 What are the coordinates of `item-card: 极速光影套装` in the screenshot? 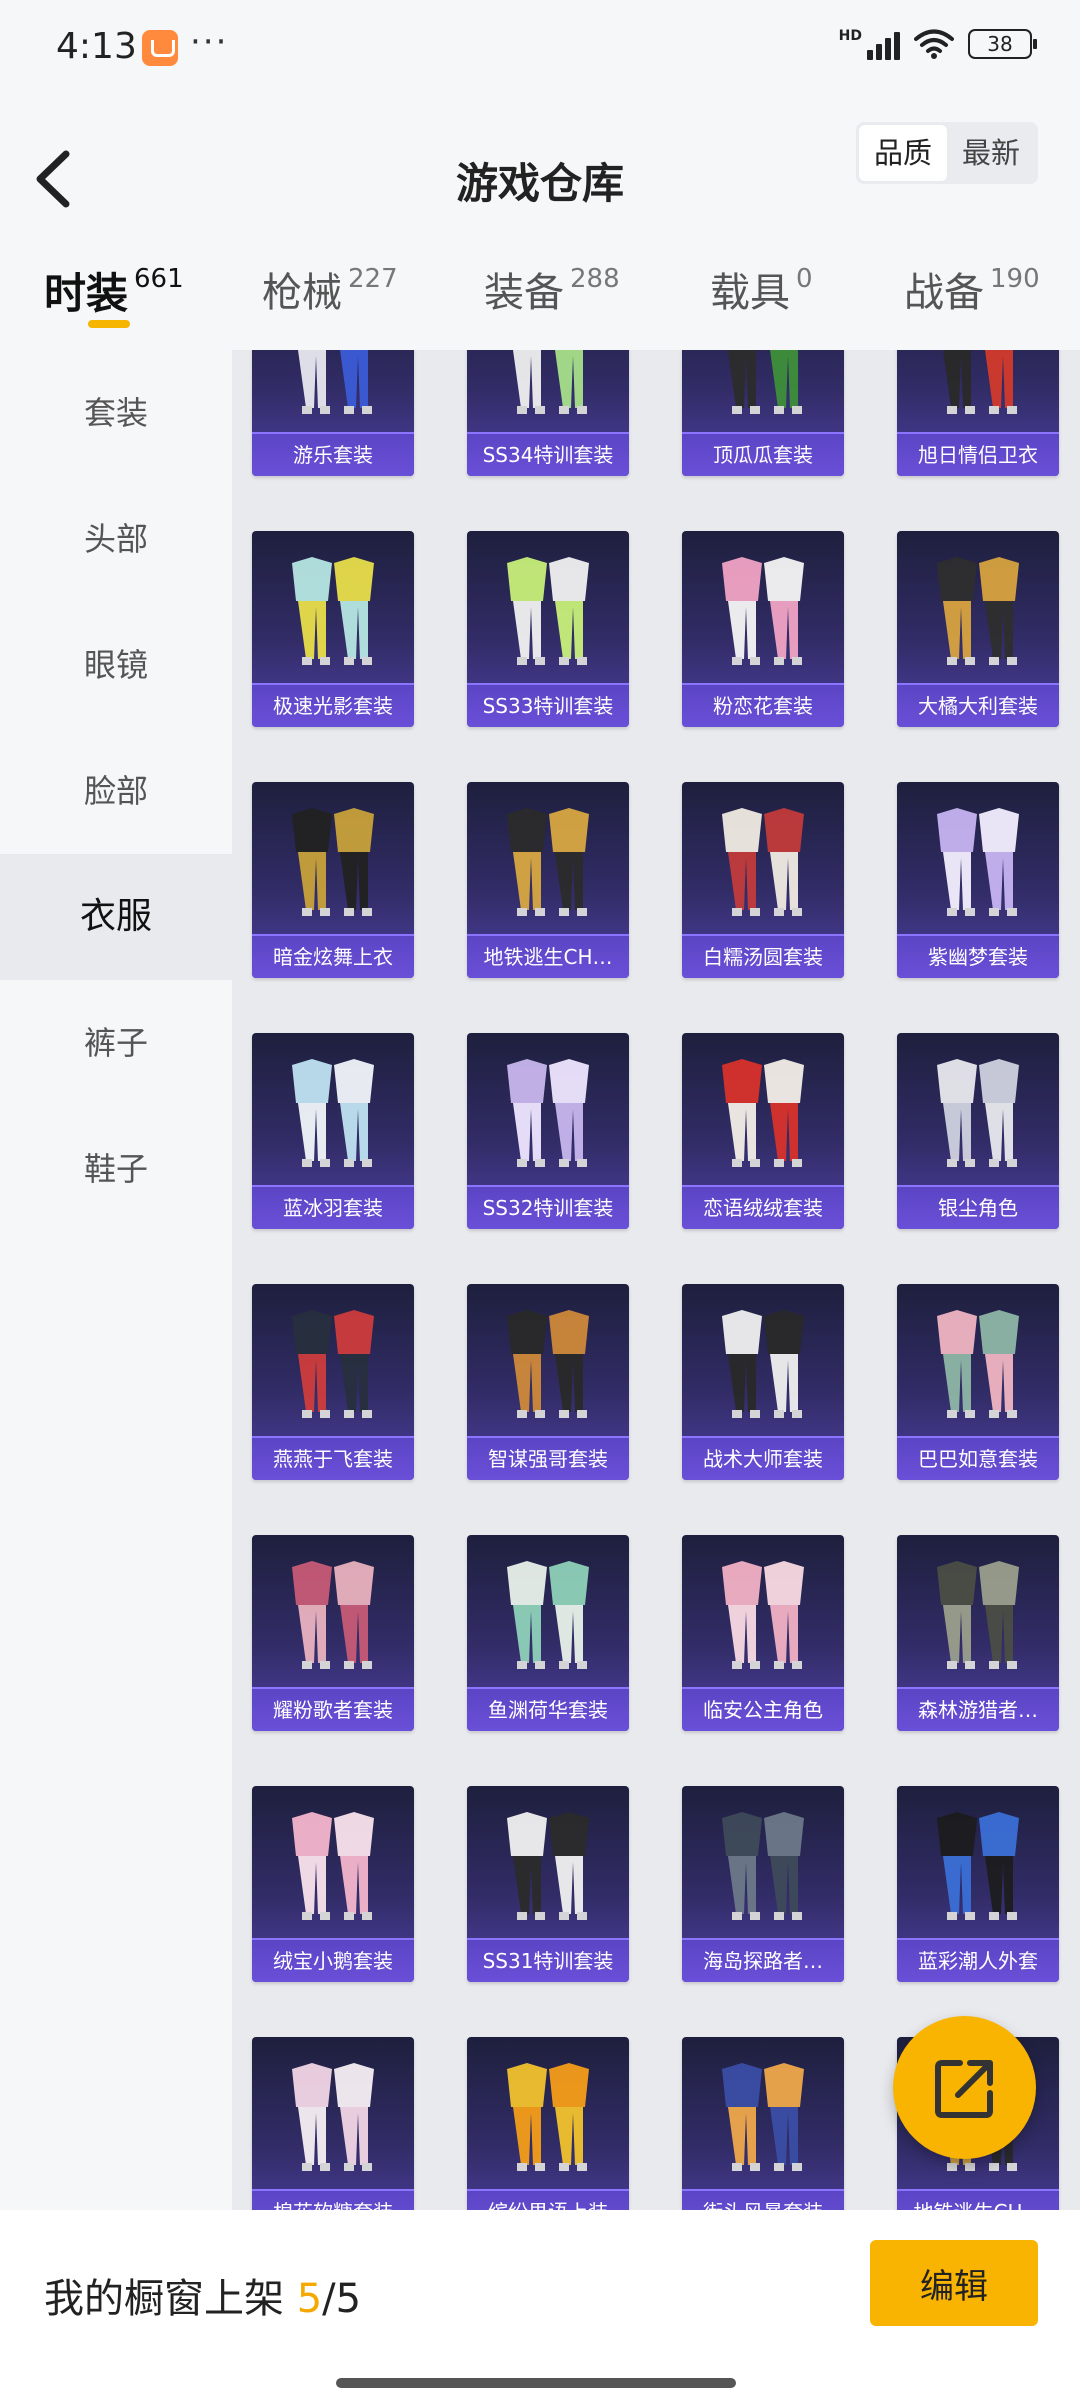 It's located at (333, 629).